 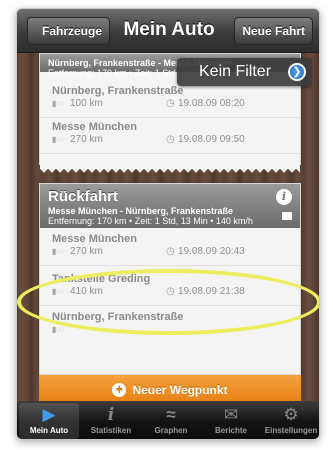 What do you see at coordinates (273, 31) in the screenshot?
I see `new-trip-button: Neue Fahrt` at bounding box center [273, 31].